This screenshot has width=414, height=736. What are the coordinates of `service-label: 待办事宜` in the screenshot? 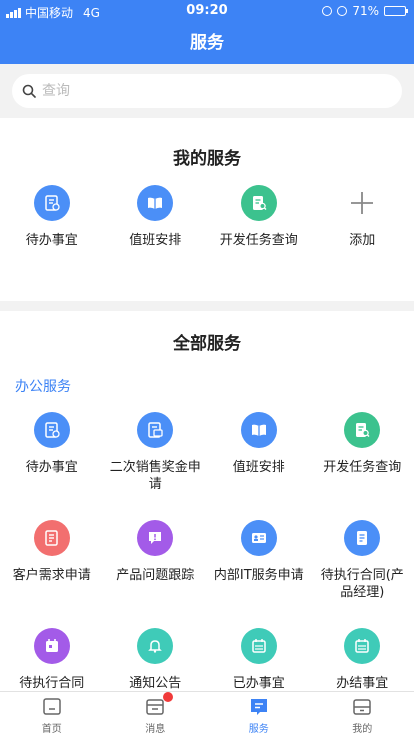 It's located at (51, 467).